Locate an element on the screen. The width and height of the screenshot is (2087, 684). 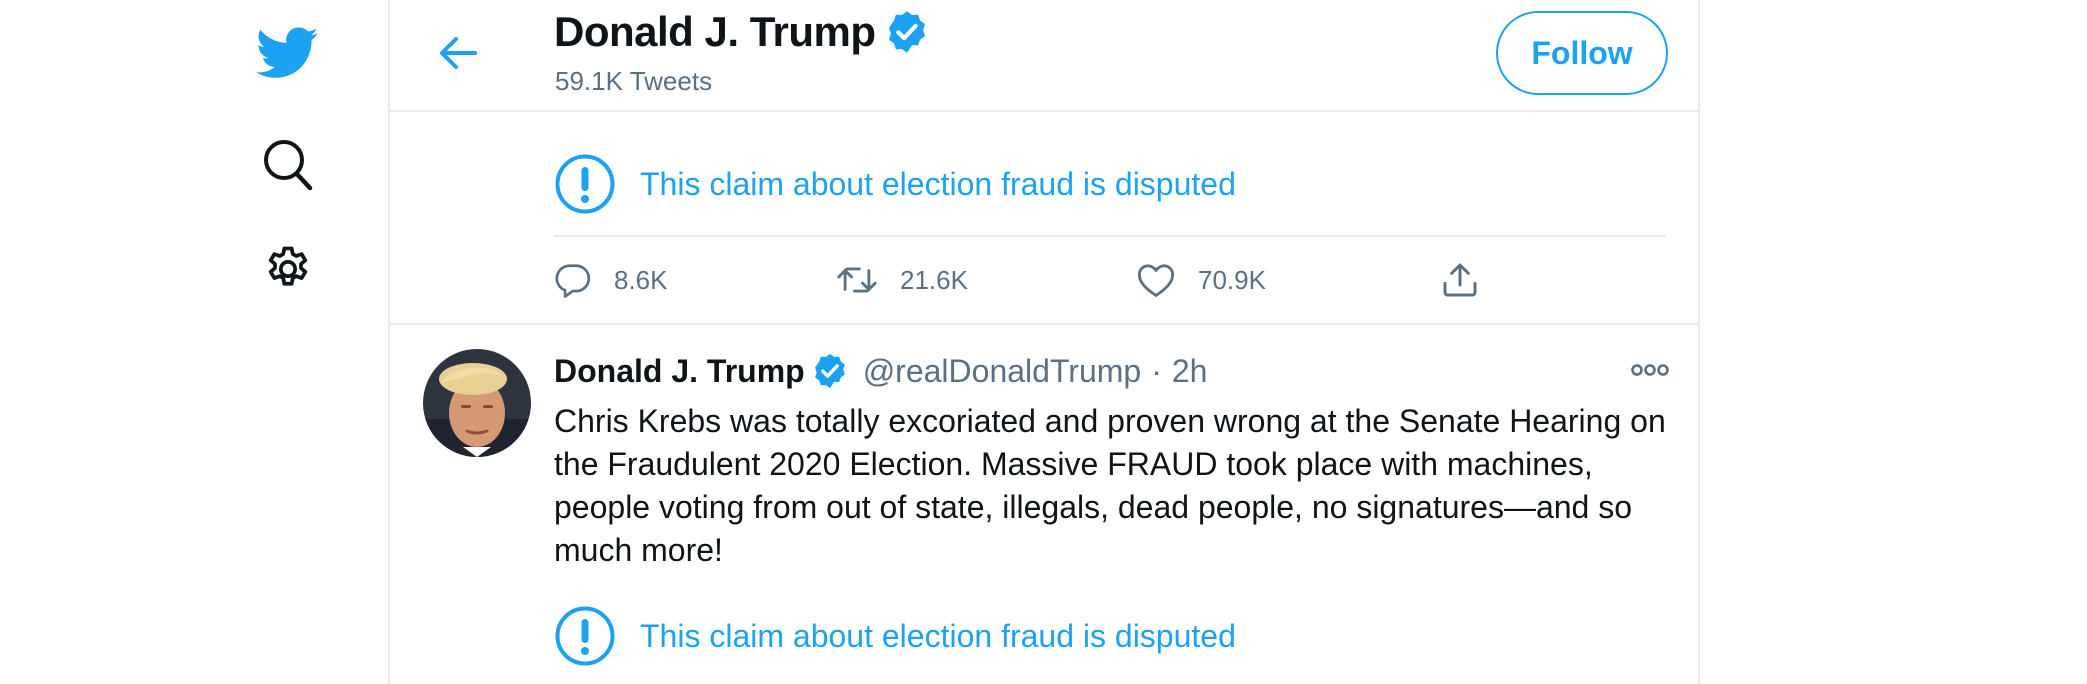
back-button is located at coordinates (458, 53).